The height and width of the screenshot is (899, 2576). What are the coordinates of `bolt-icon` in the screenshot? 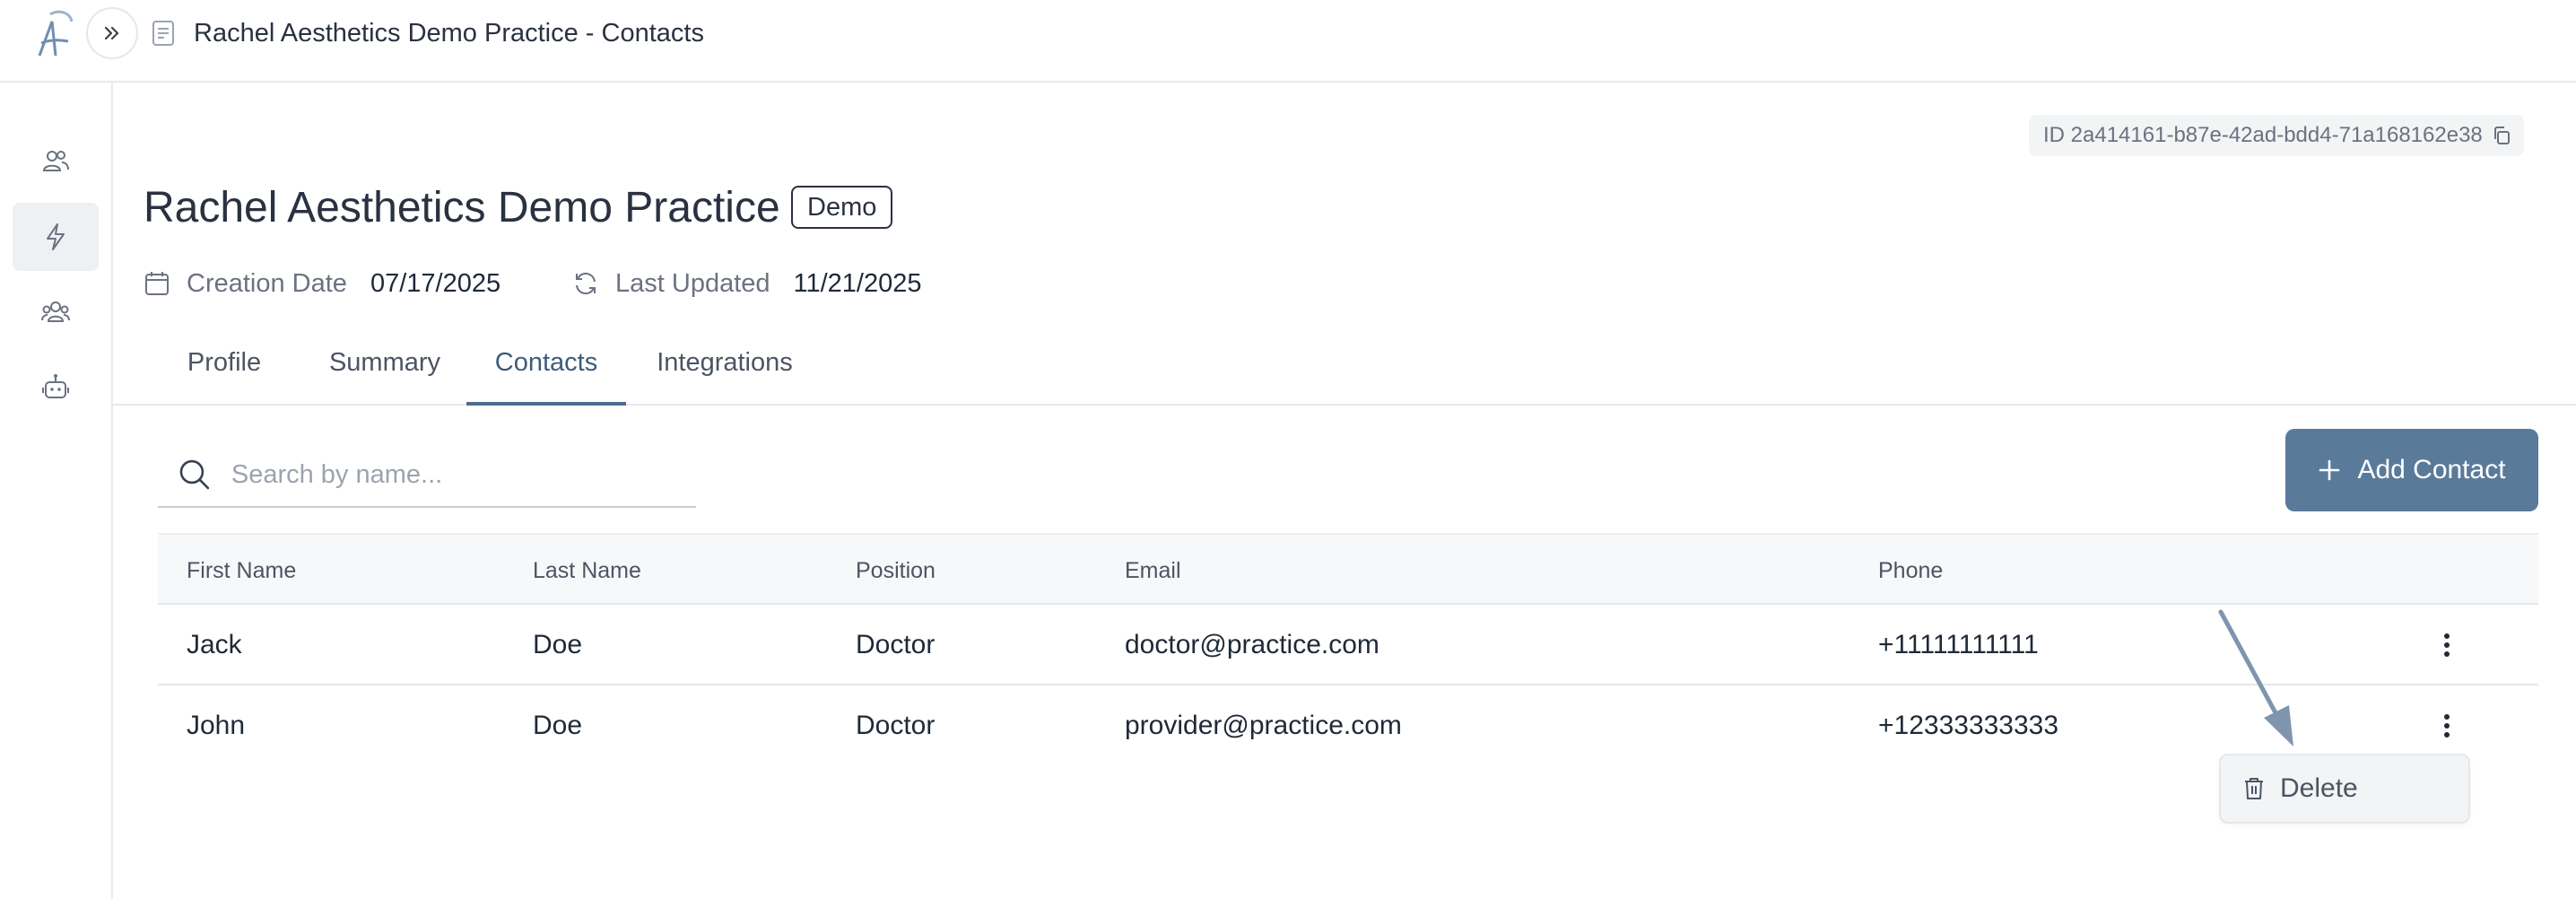 It's located at (56, 236).